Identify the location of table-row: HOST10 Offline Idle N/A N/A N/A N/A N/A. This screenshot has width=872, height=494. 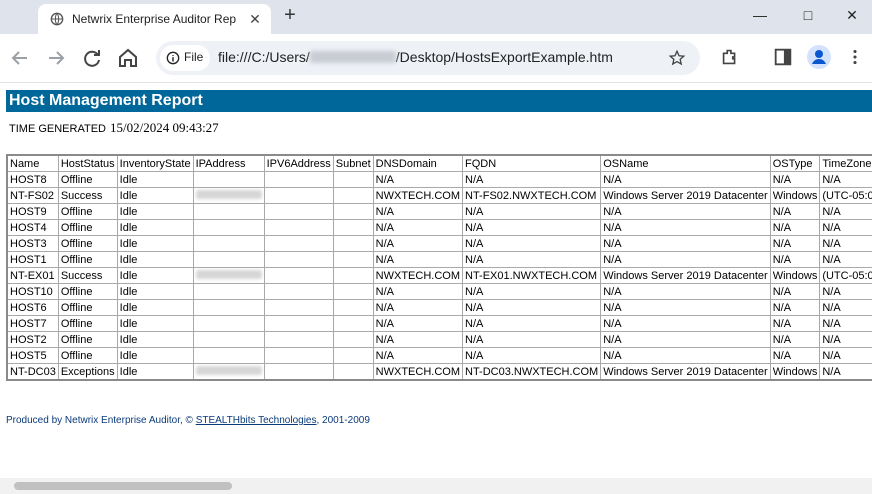
(439, 291).